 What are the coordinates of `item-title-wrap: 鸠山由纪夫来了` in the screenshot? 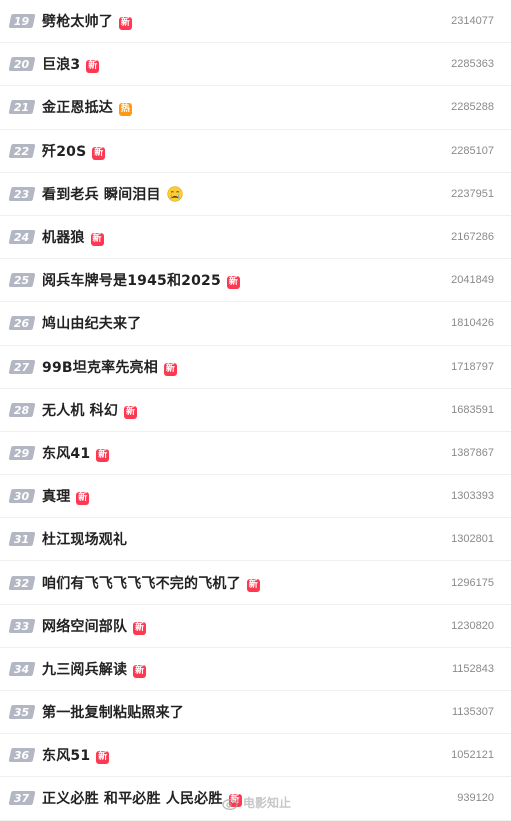 It's located at (91, 323).